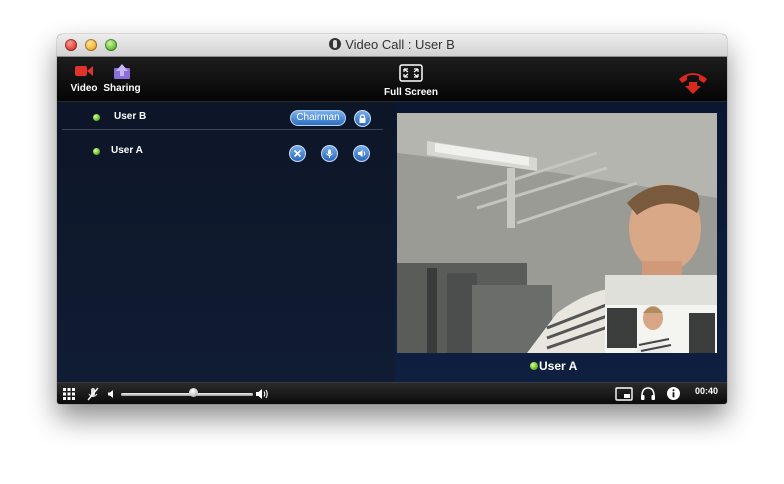  What do you see at coordinates (362, 118) in the screenshot?
I see `lock-icon` at bounding box center [362, 118].